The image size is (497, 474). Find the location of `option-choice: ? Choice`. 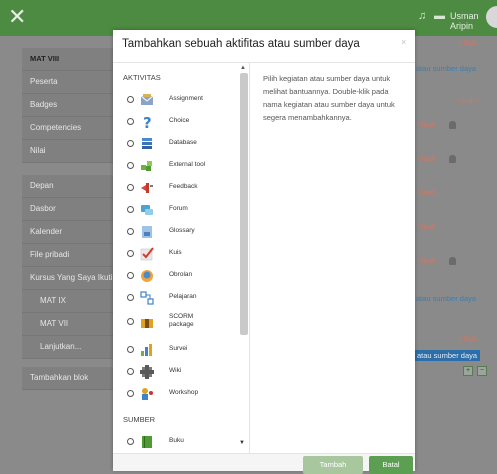

option-choice: ? Choice is located at coordinates (175, 122).